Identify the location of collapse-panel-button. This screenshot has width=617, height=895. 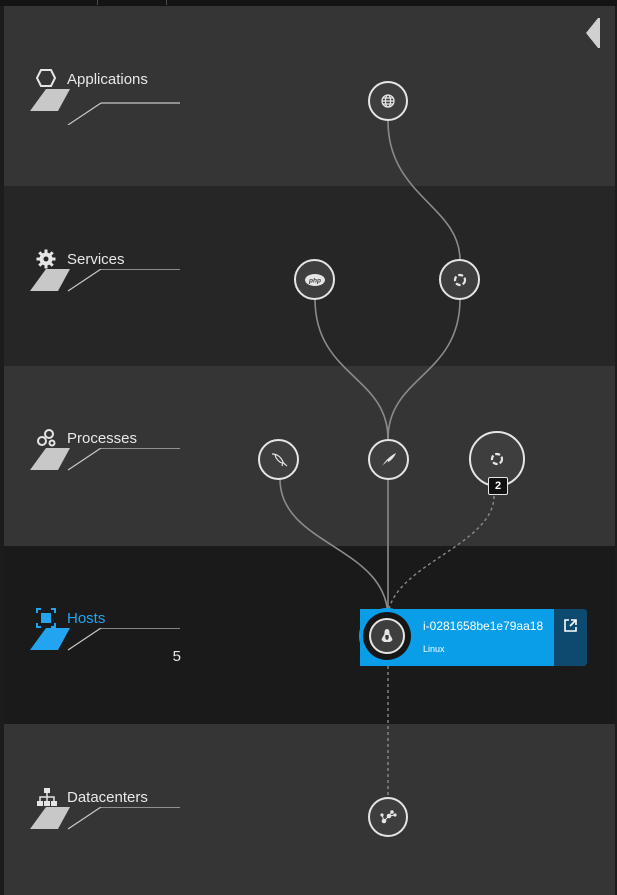
(593, 33).